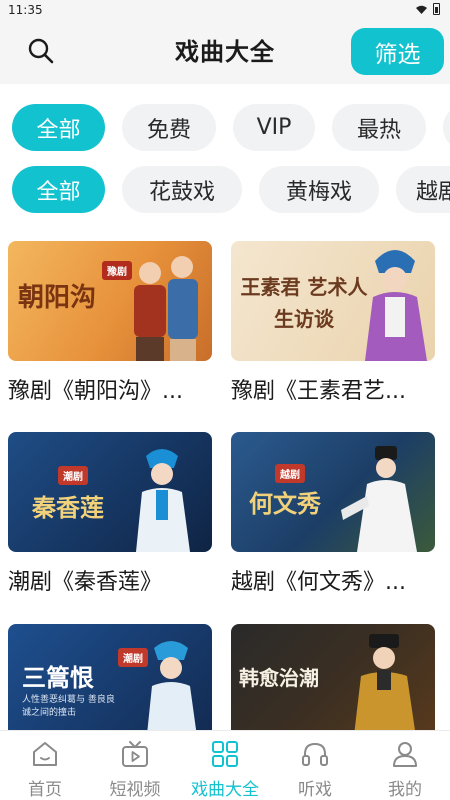 The height and width of the screenshot is (800, 450). Describe the element at coordinates (285, 503) in the screenshot. I see `thumbnail-title: 何文秀` at that location.